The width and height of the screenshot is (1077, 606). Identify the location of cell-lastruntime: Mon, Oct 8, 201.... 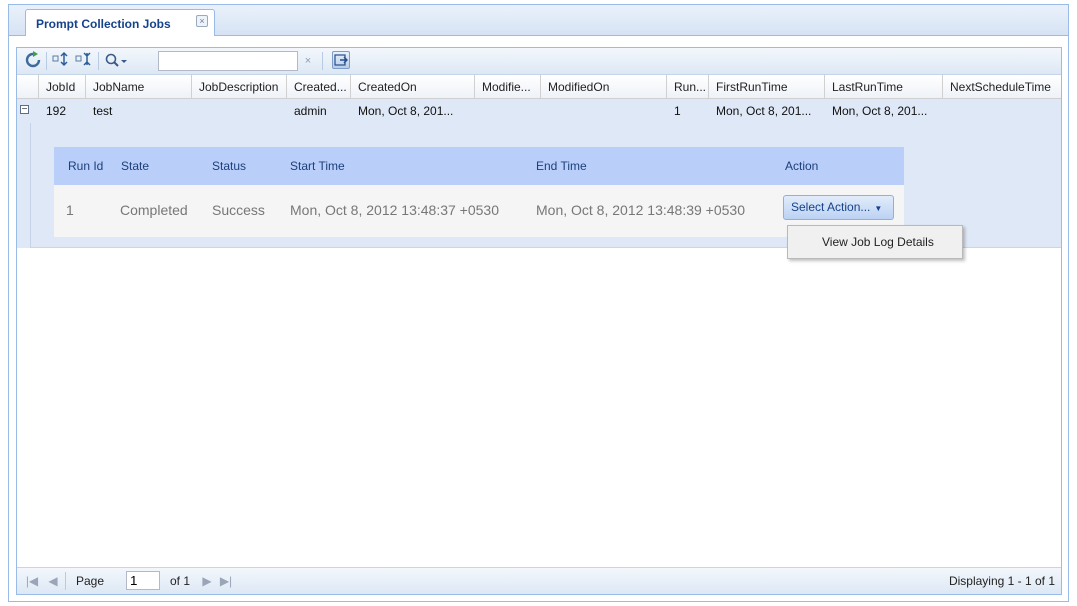
(880, 111).